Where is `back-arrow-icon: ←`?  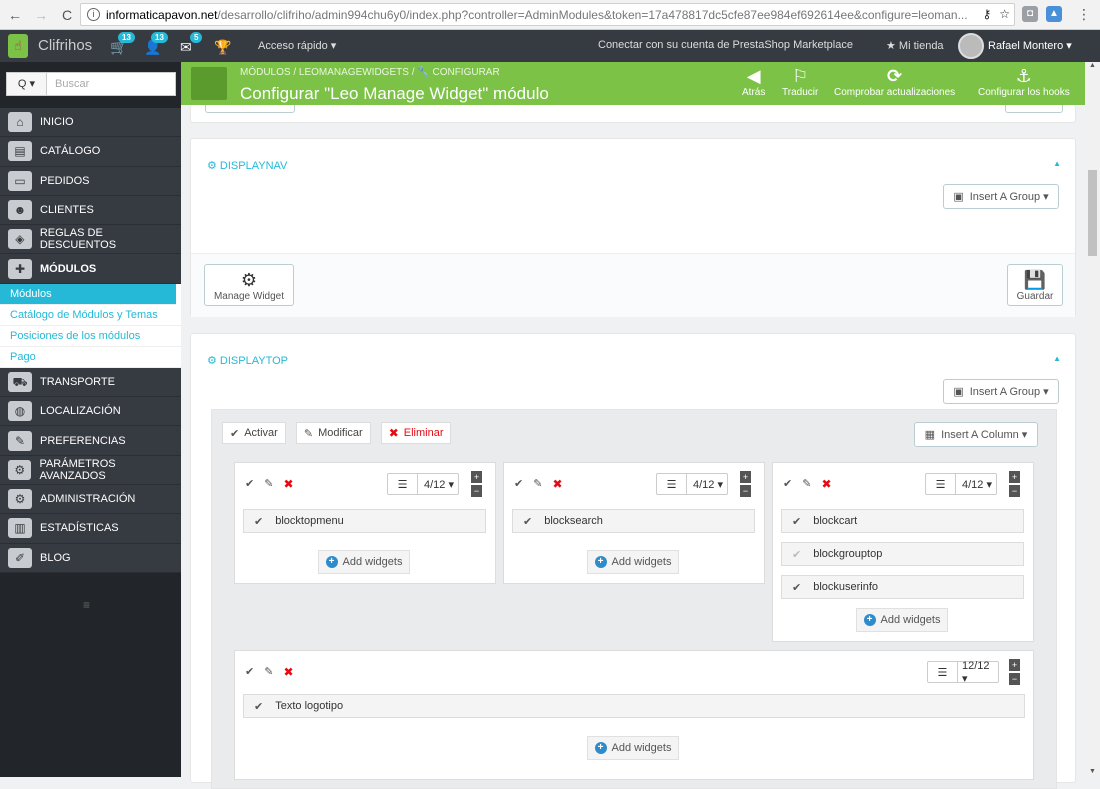 back-arrow-icon: ← is located at coordinates (15, 15).